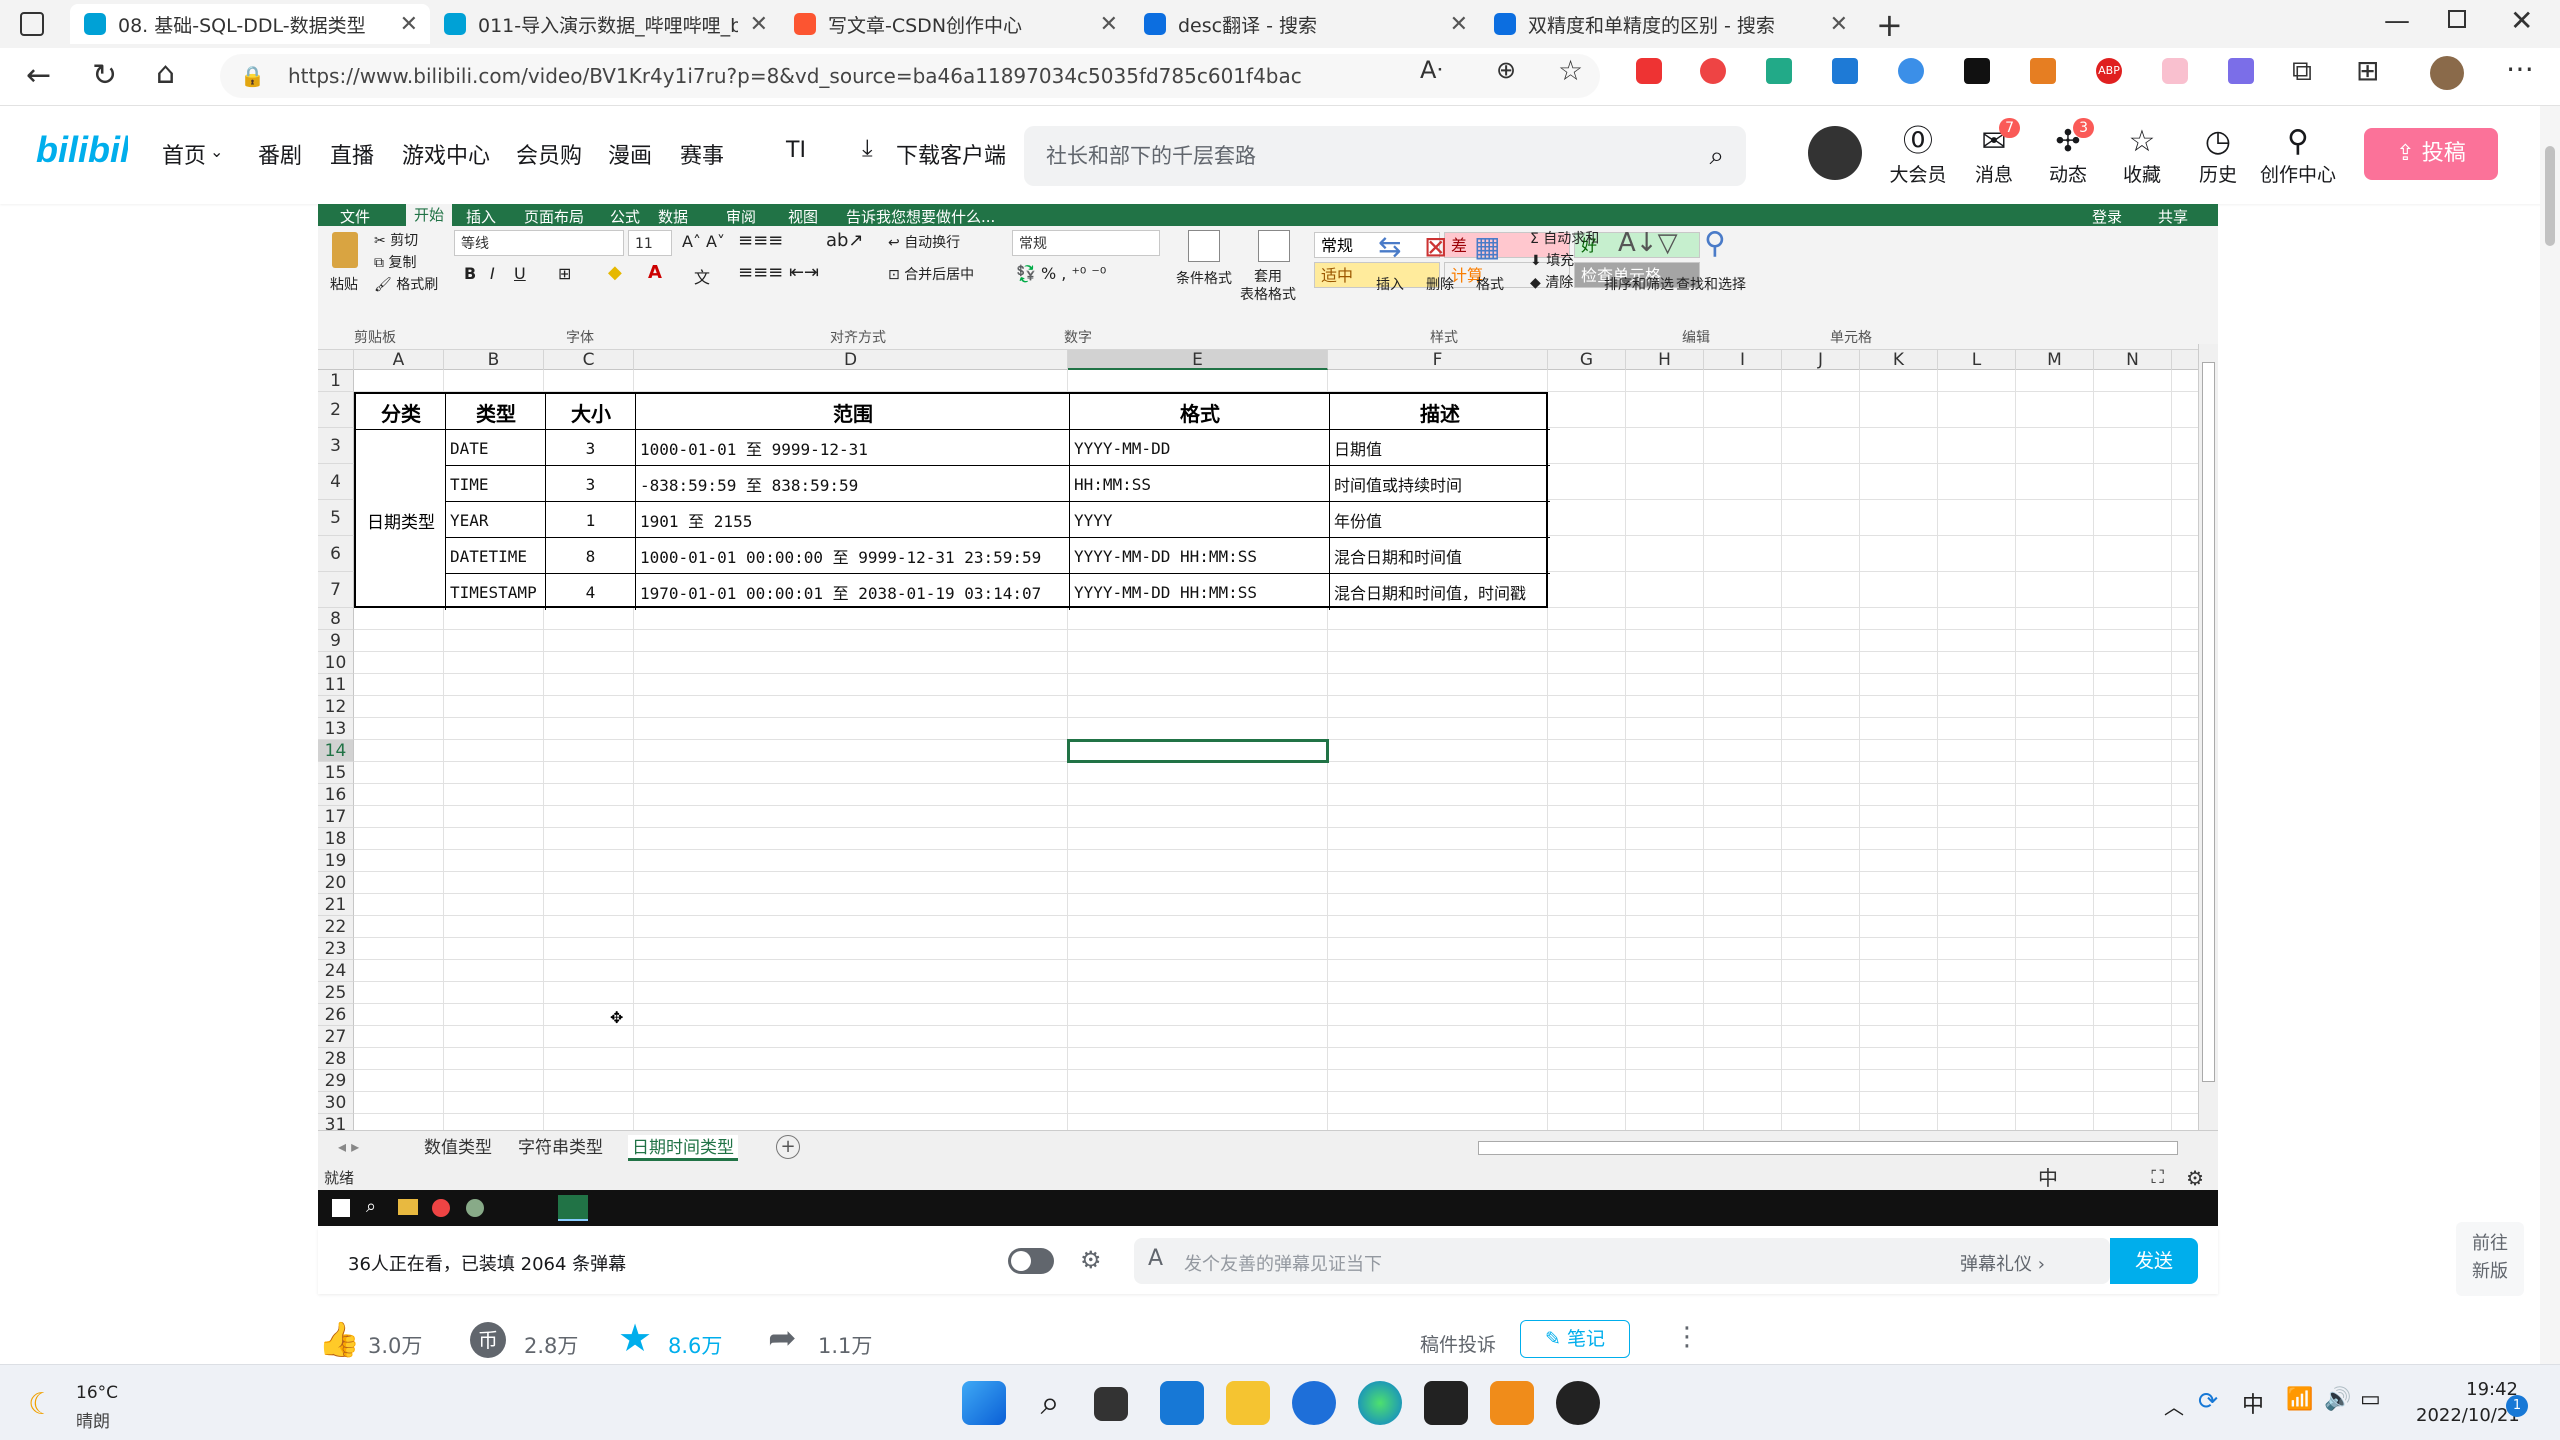  Describe the element at coordinates (82, 150) in the screenshot. I see `bilibili-logo: bilibili` at that location.